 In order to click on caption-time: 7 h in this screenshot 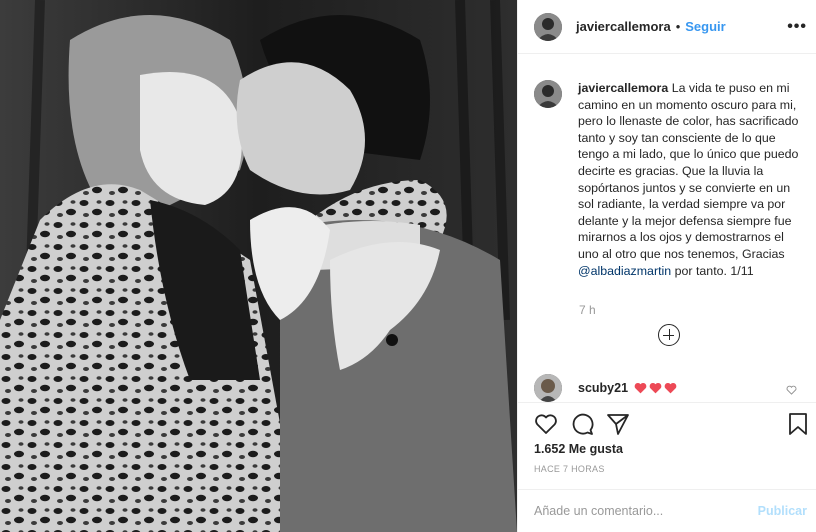, I will do `click(587, 310)`.